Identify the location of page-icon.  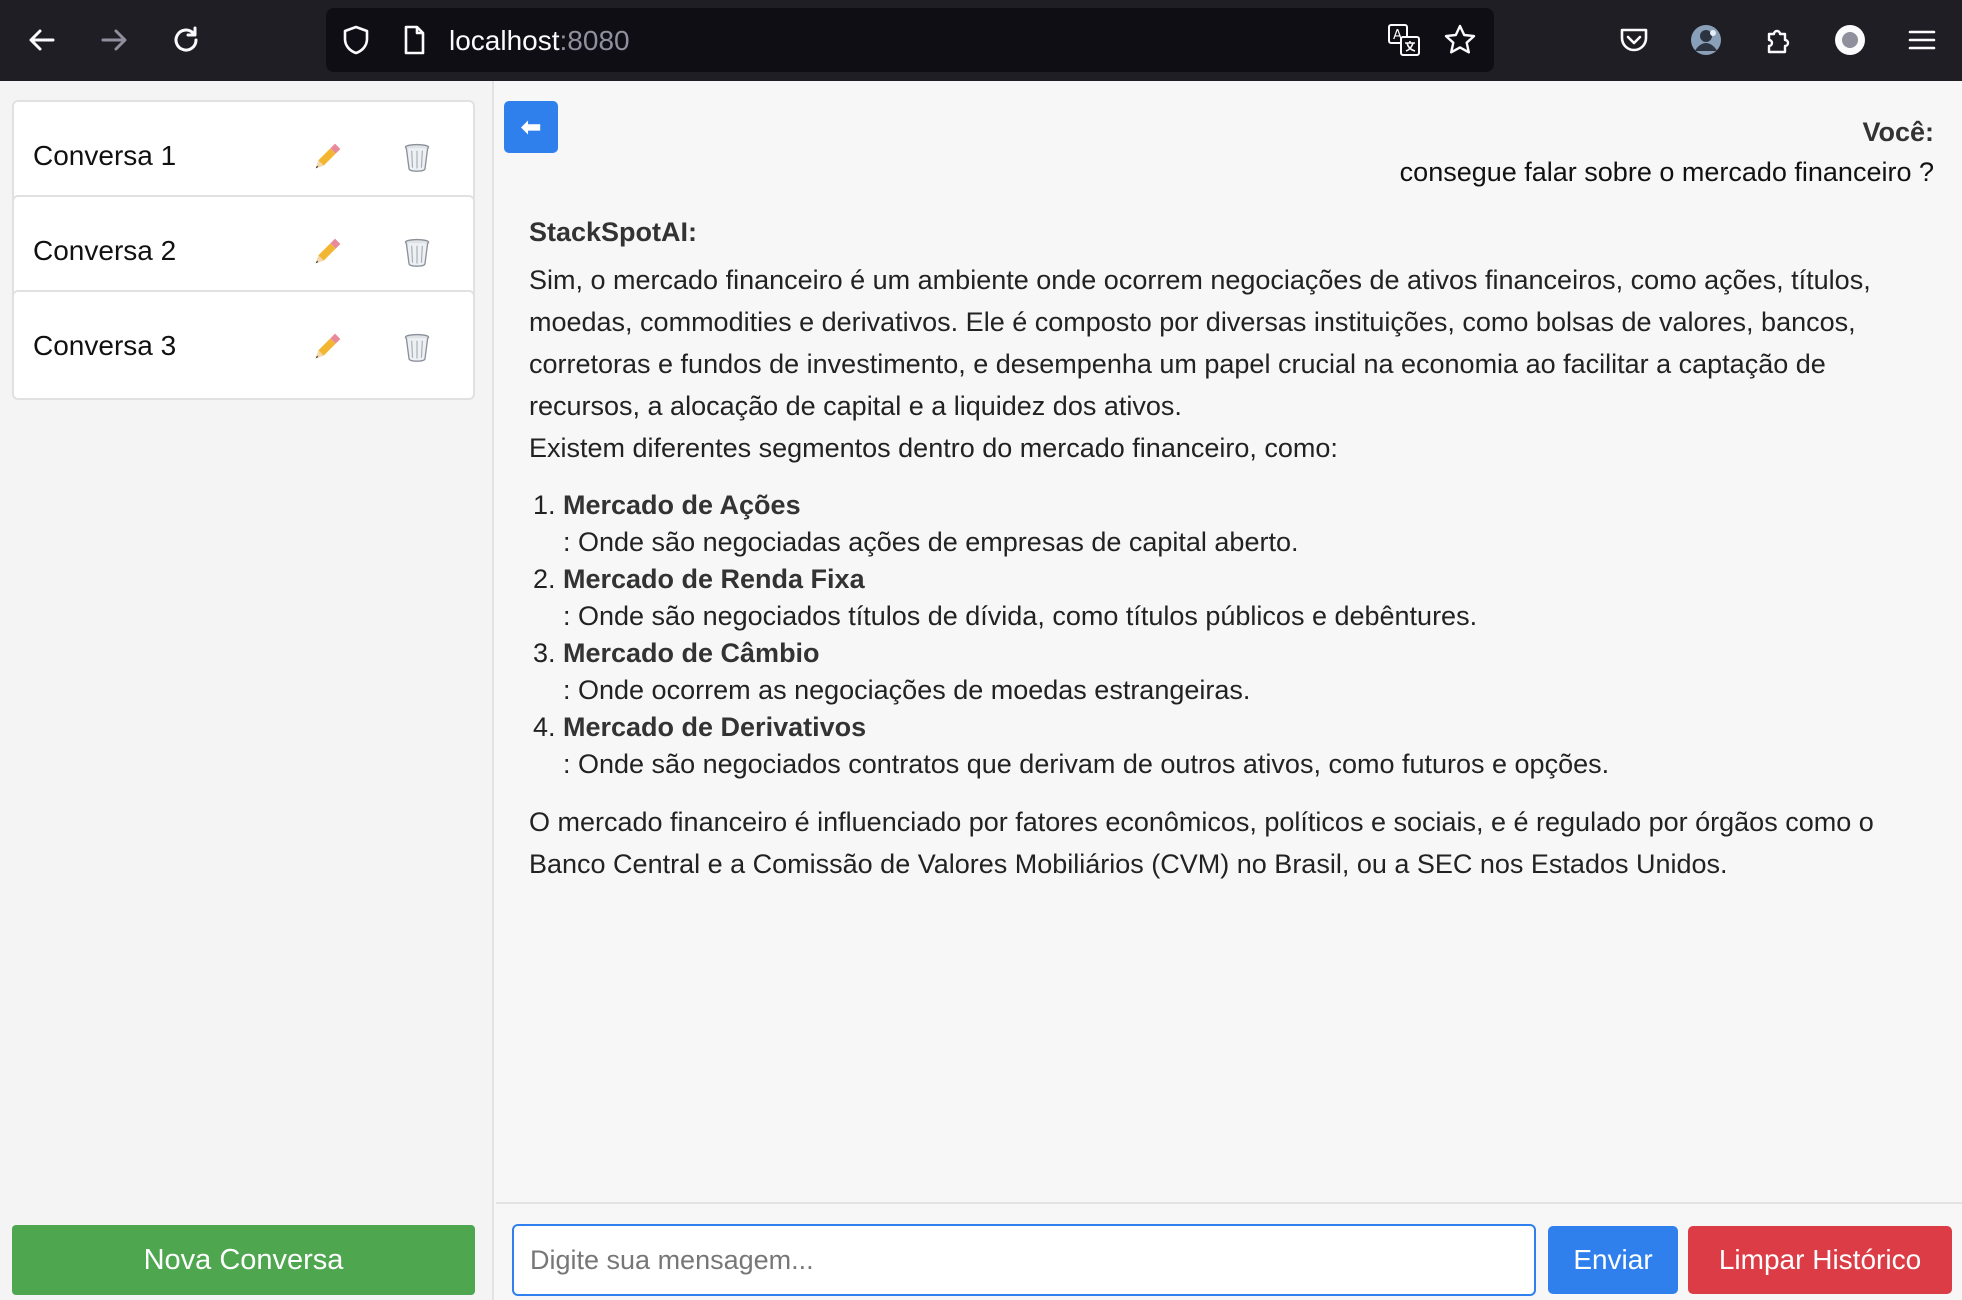
(414, 40).